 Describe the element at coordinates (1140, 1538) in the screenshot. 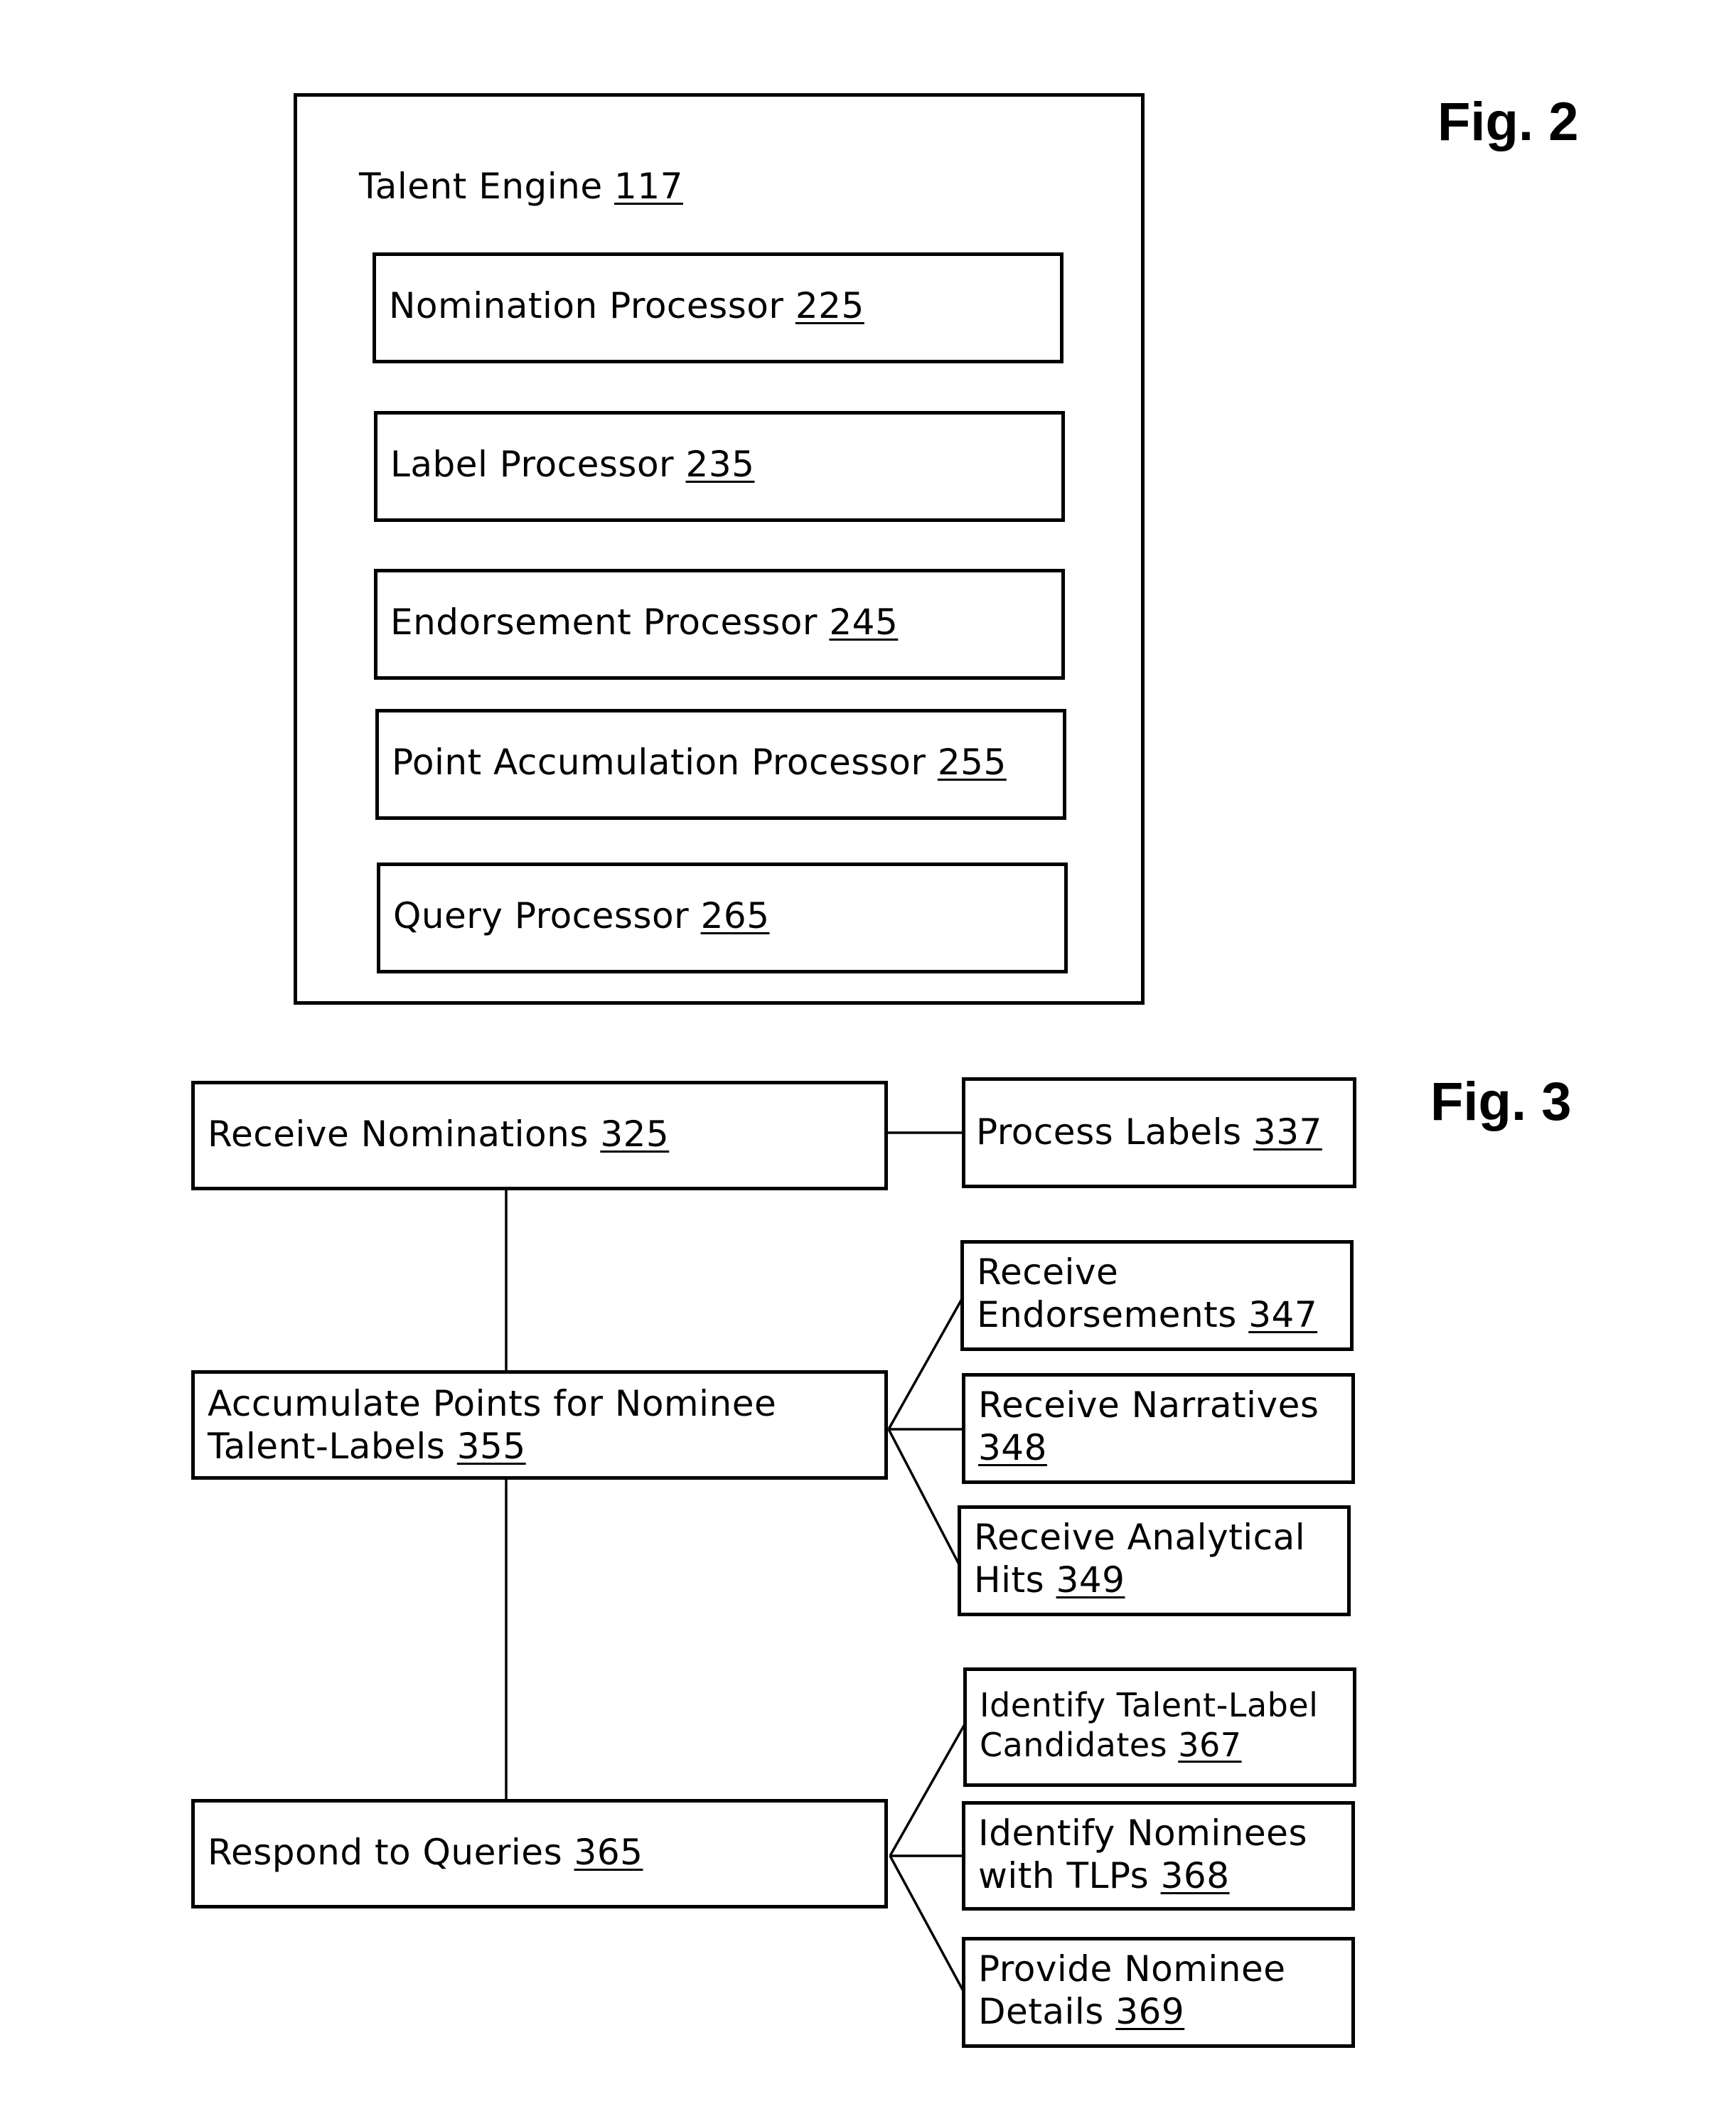

I see `substep-text-line1: Receive Analytical` at that location.